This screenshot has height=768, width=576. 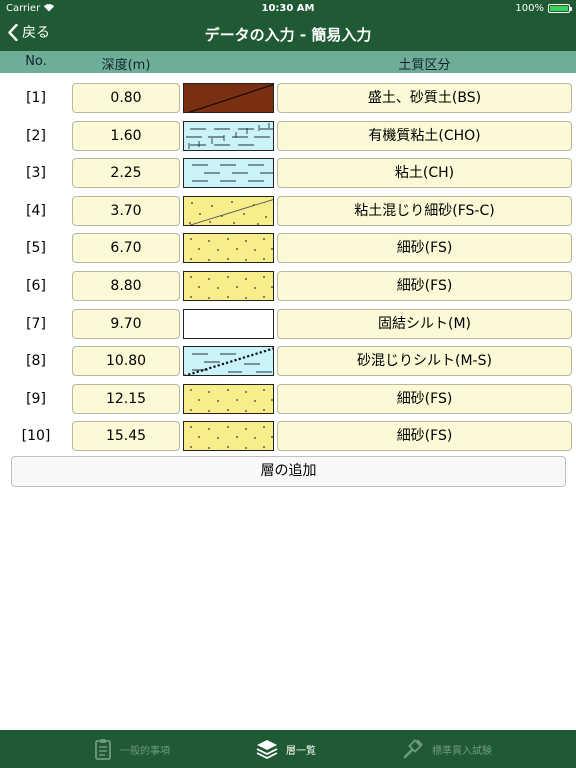 What do you see at coordinates (36, 135) in the screenshot?
I see `layer-number: [2]` at bounding box center [36, 135].